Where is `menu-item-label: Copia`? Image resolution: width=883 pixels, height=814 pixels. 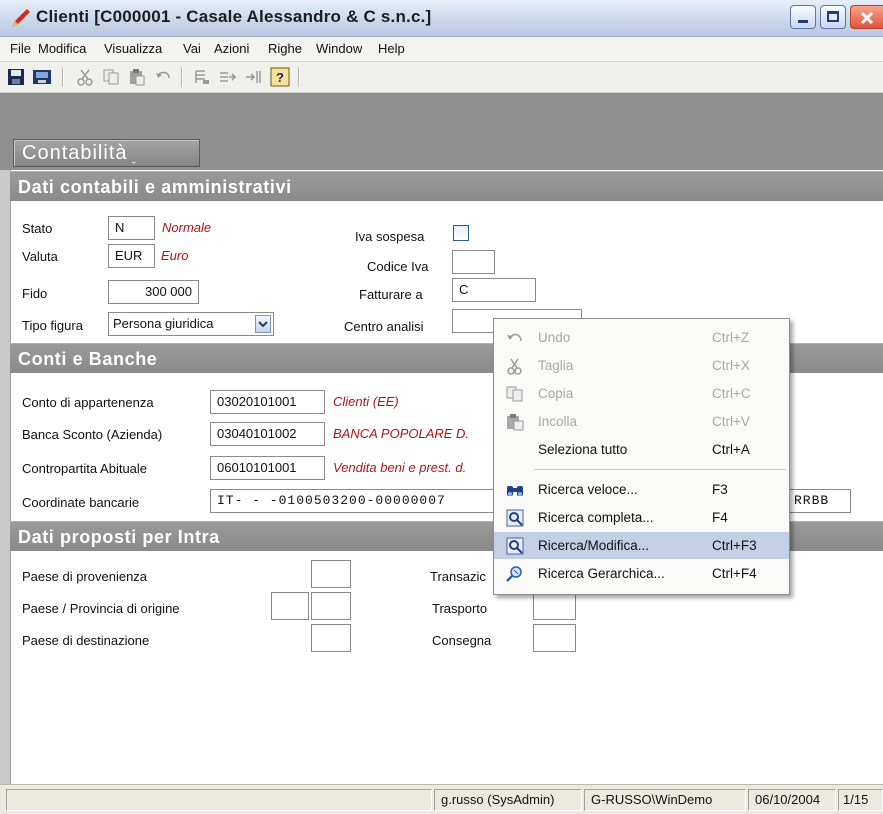
menu-item-label: Copia is located at coordinates (556, 393).